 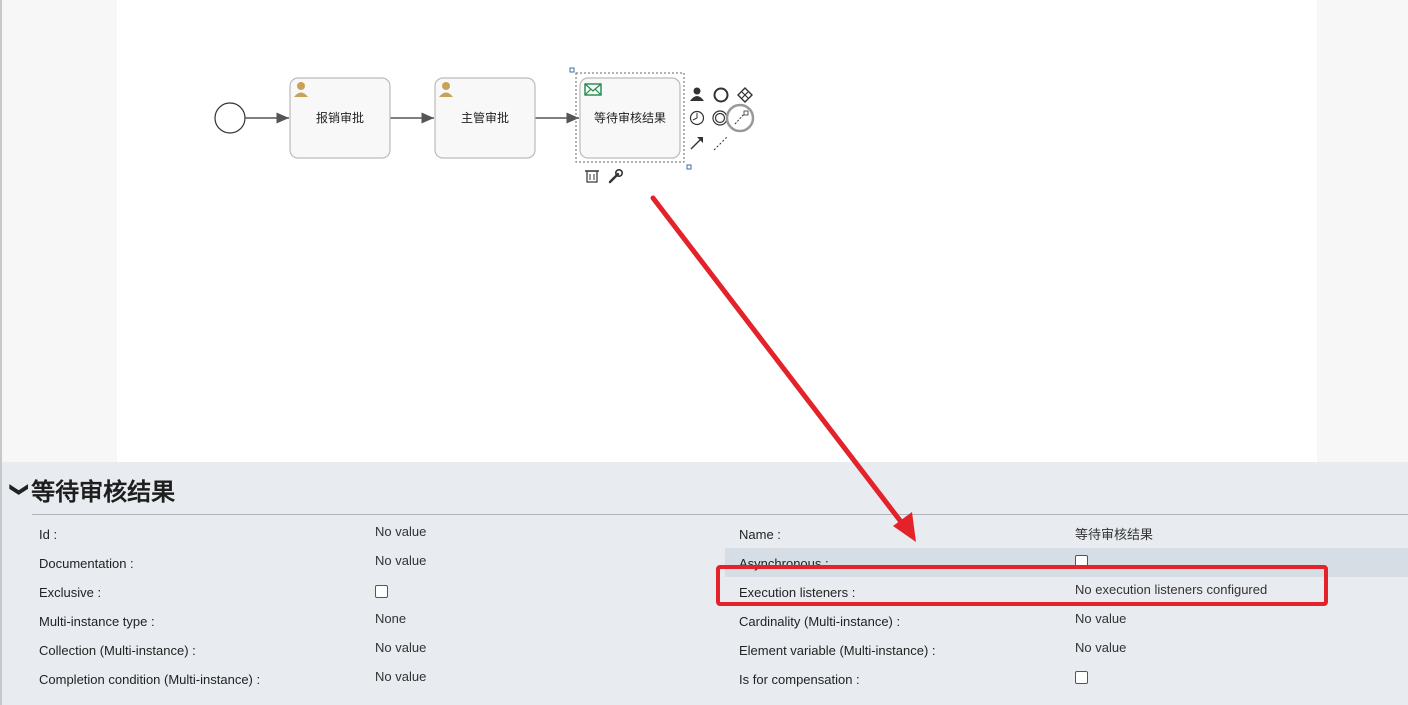 I want to click on compensation-checkbox, so click(x=1081, y=677).